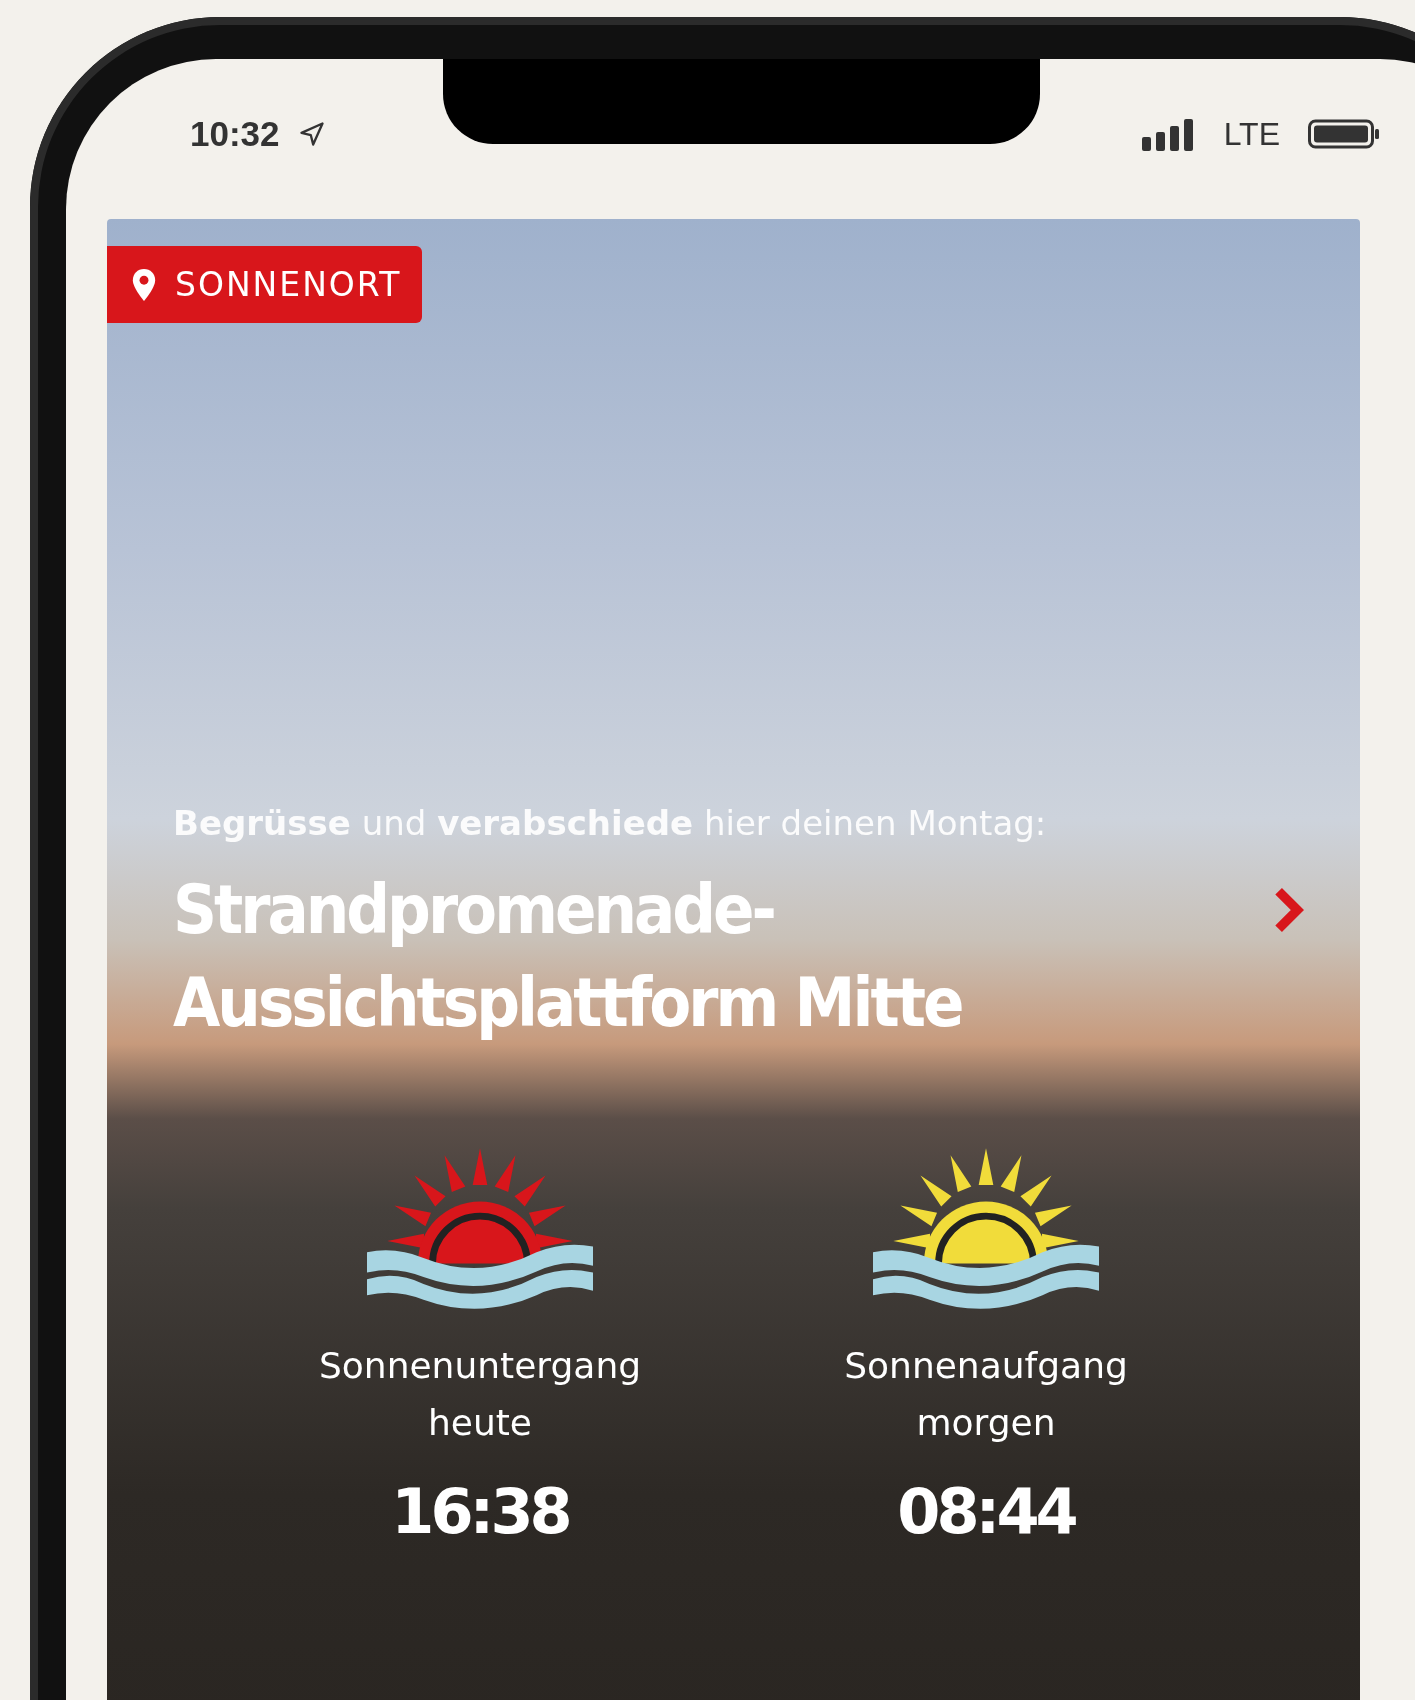 This screenshot has height=1700, width=1415. I want to click on event-label: Sonnenaufgang morgen, so click(986, 1394).